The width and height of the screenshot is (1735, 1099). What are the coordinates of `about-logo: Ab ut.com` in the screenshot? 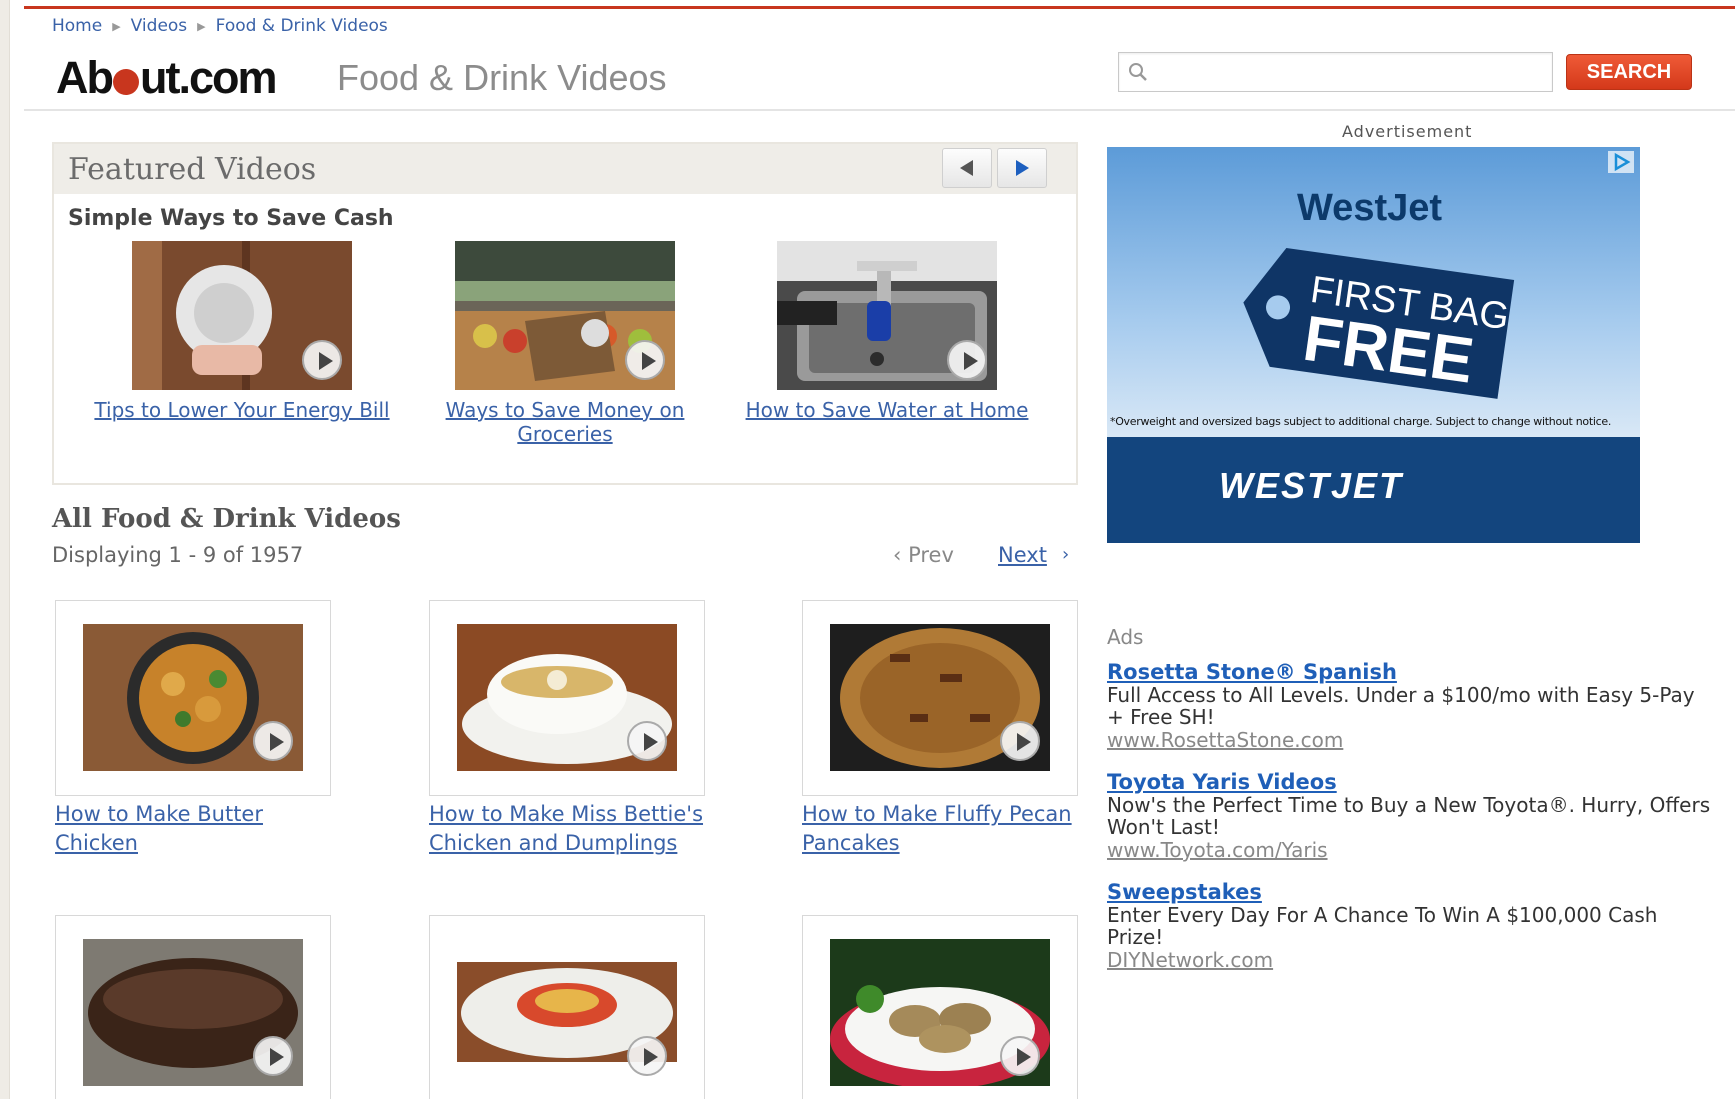 It's located at (167, 78).